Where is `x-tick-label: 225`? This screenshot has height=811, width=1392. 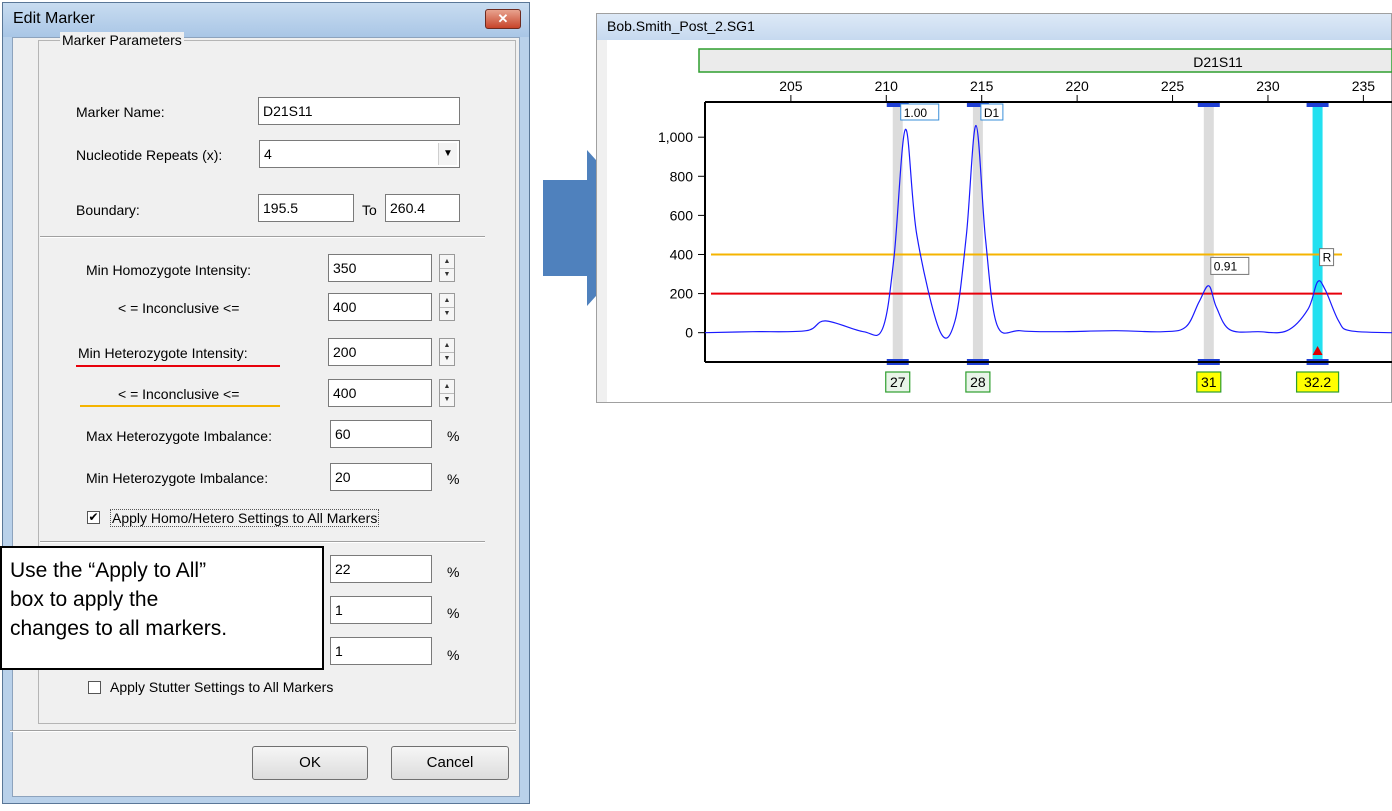 x-tick-label: 225 is located at coordinates (1173, 86).